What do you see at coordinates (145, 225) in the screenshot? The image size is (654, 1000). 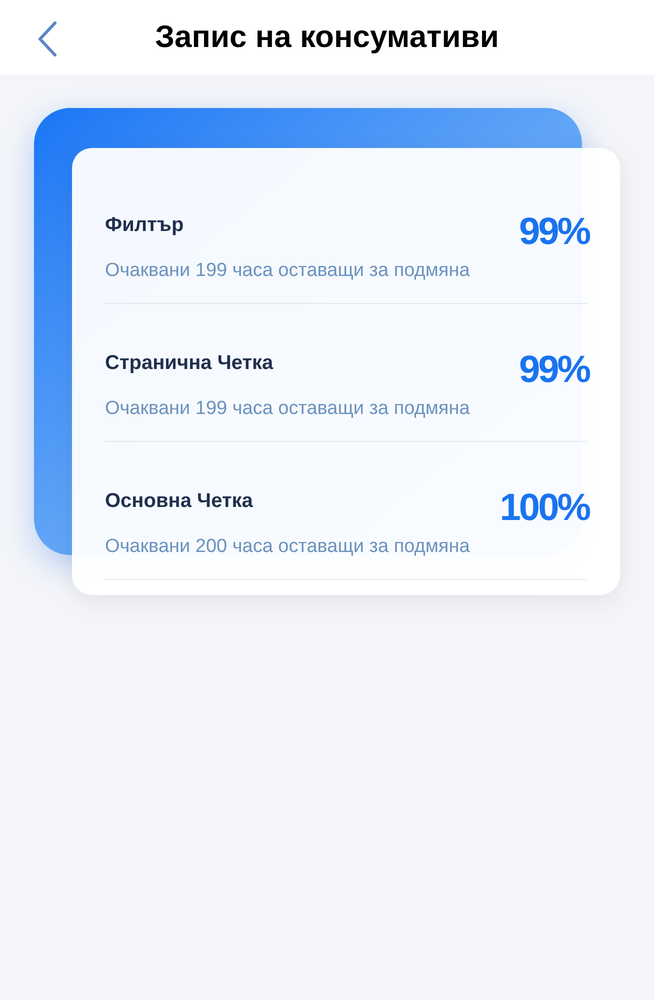 I see `consumable-name: Филтър` at bounding box center [145, 225].